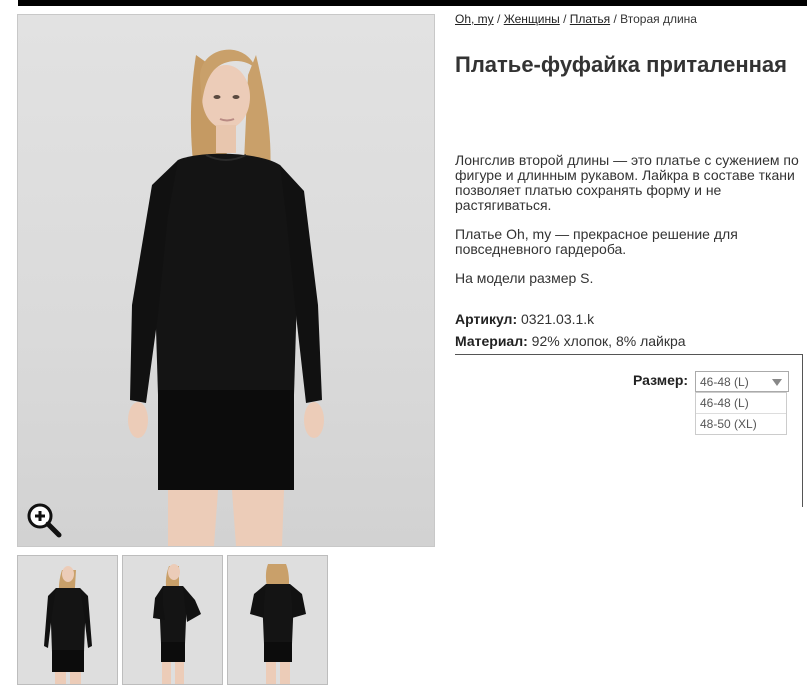  What do you see at coordinates (474, 19) in the screenshot?
I see `breadcrumb-link-brand: Oh, my` at bounding box center [474, 19].